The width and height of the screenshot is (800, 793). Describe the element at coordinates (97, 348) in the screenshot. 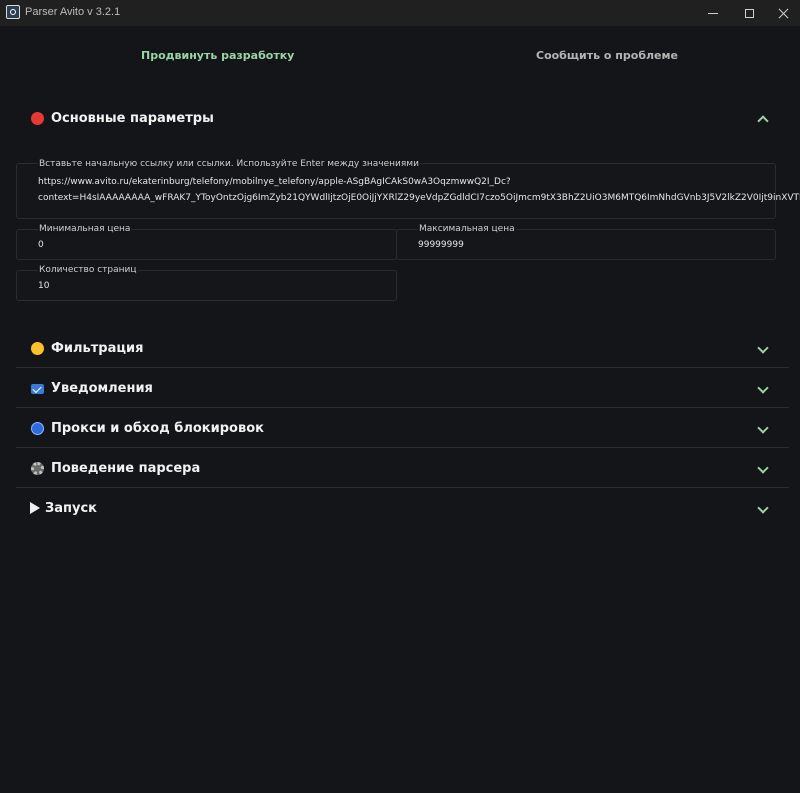

I see `section-filtering-title: Фильтрация` at that location.